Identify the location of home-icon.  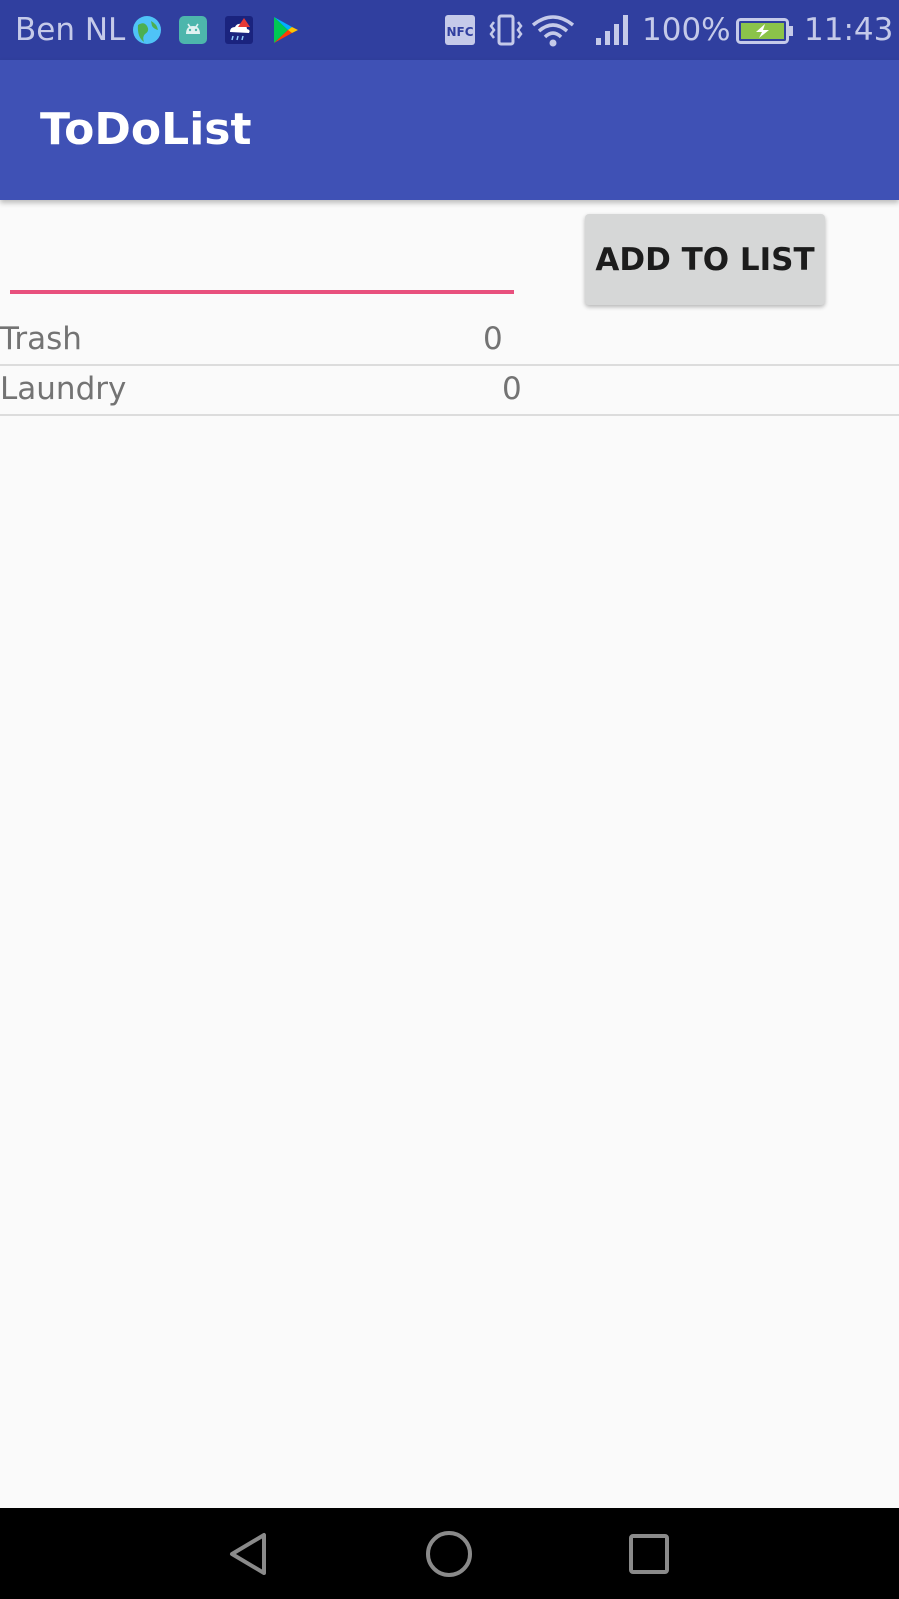
(449, 1554).